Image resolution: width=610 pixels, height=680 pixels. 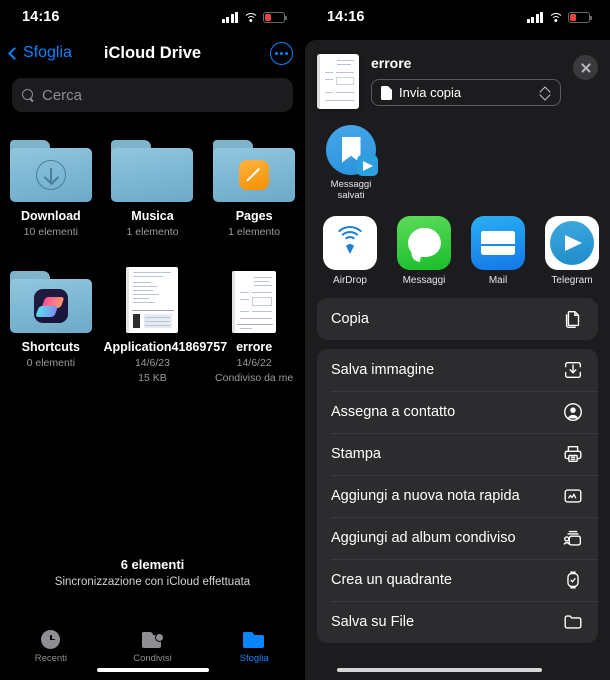 What do you see at coordinates (391, 63) in the screenshot?
I see `share-file-name: errore` at bounding box center [391, 63].